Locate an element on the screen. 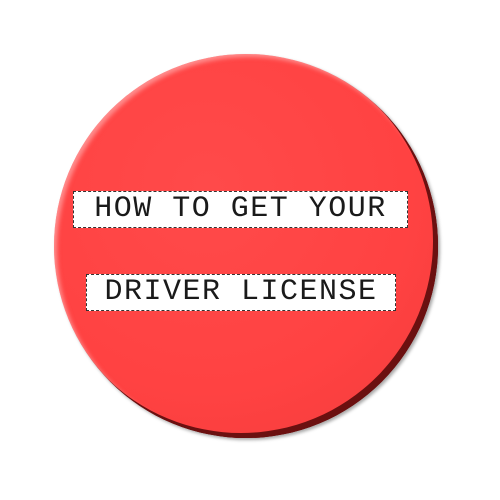 This screenshot has width=500, height=500. title-line-2: DRIVER LICENSE is located at coordinates (241, 292).